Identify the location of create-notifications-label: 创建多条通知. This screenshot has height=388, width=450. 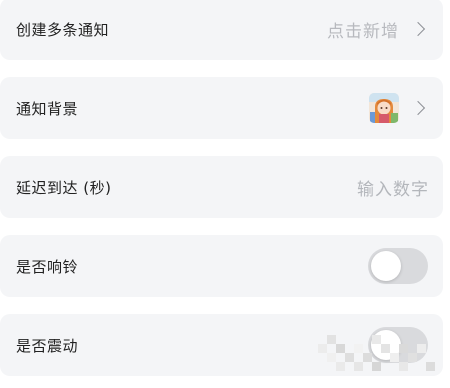
(63, 29).